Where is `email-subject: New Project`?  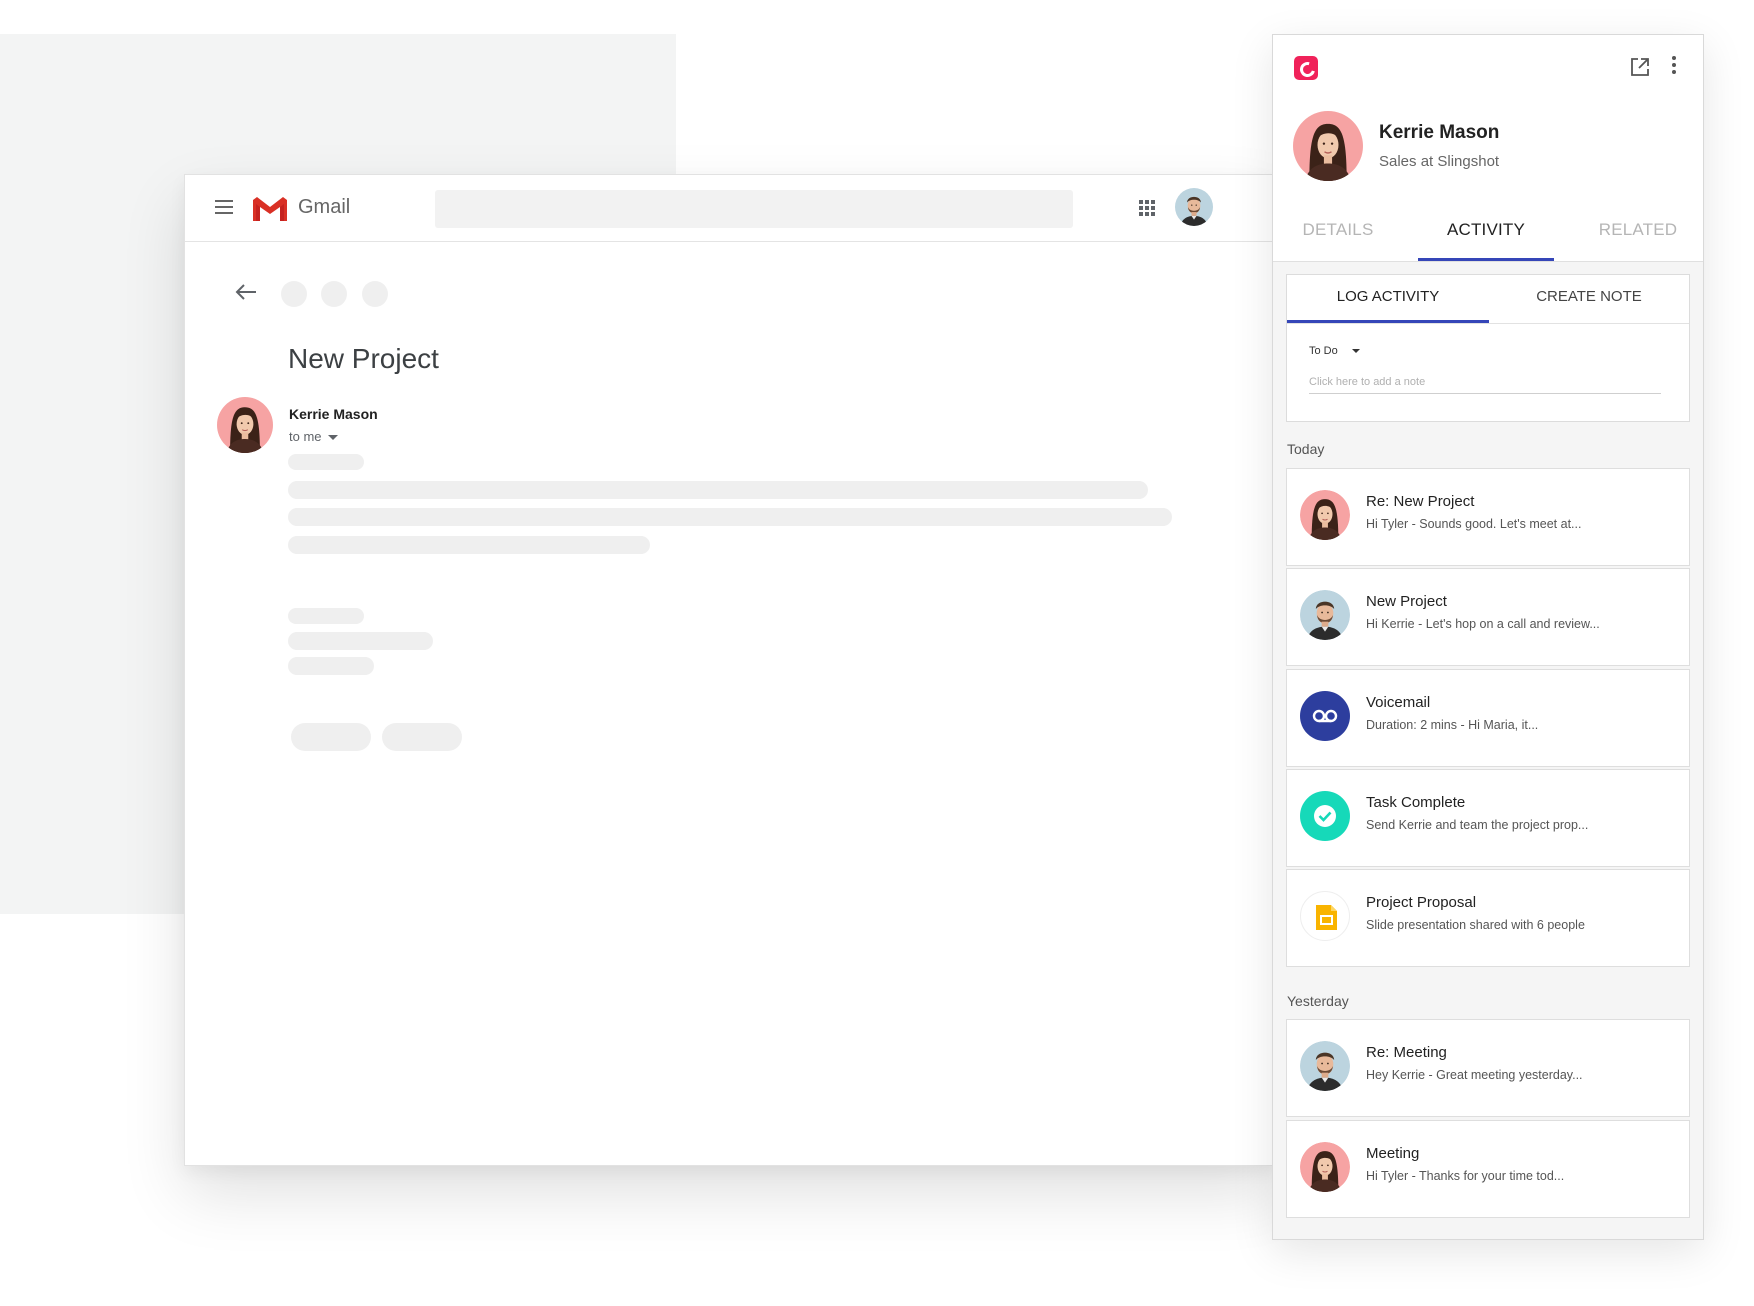 email-subject: New Project is located at coordinates (363, 358).